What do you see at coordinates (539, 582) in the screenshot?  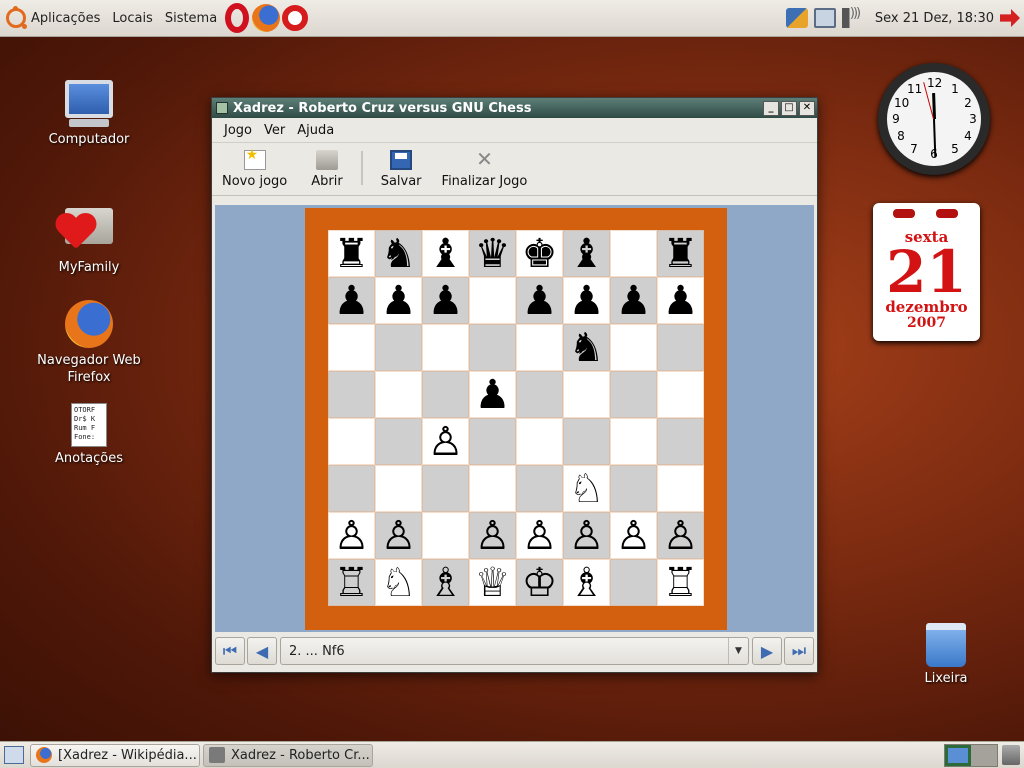 I see `board-square: ♔` at bounding box center [539, 582].